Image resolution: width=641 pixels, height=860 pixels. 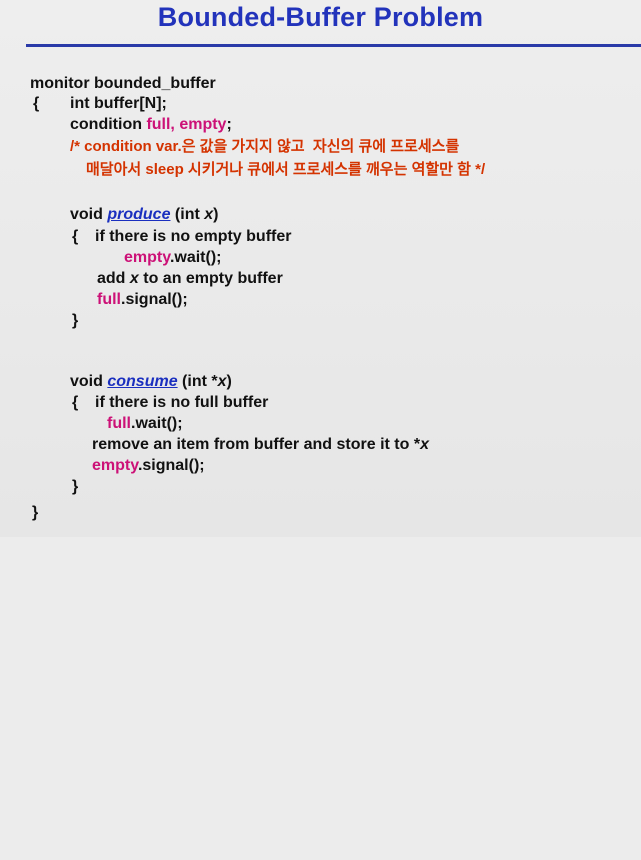 I want to click on condition-declaration: condition full, empty;, so click(x=151, y=125).